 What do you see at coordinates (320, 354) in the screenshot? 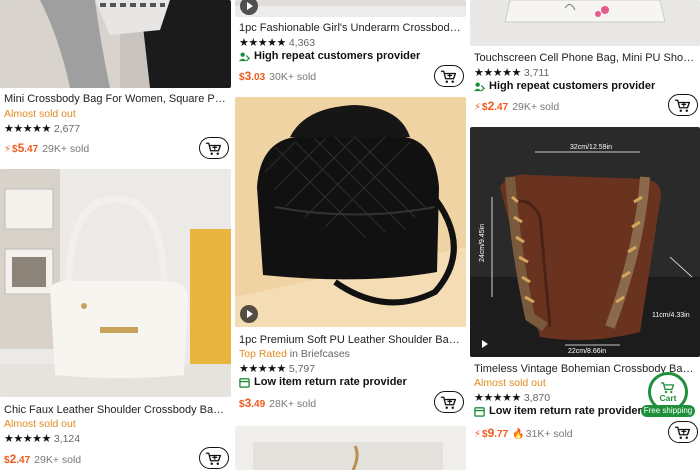
I see `top-rated-category: in Briefcases` at bounding box center [320, 354].